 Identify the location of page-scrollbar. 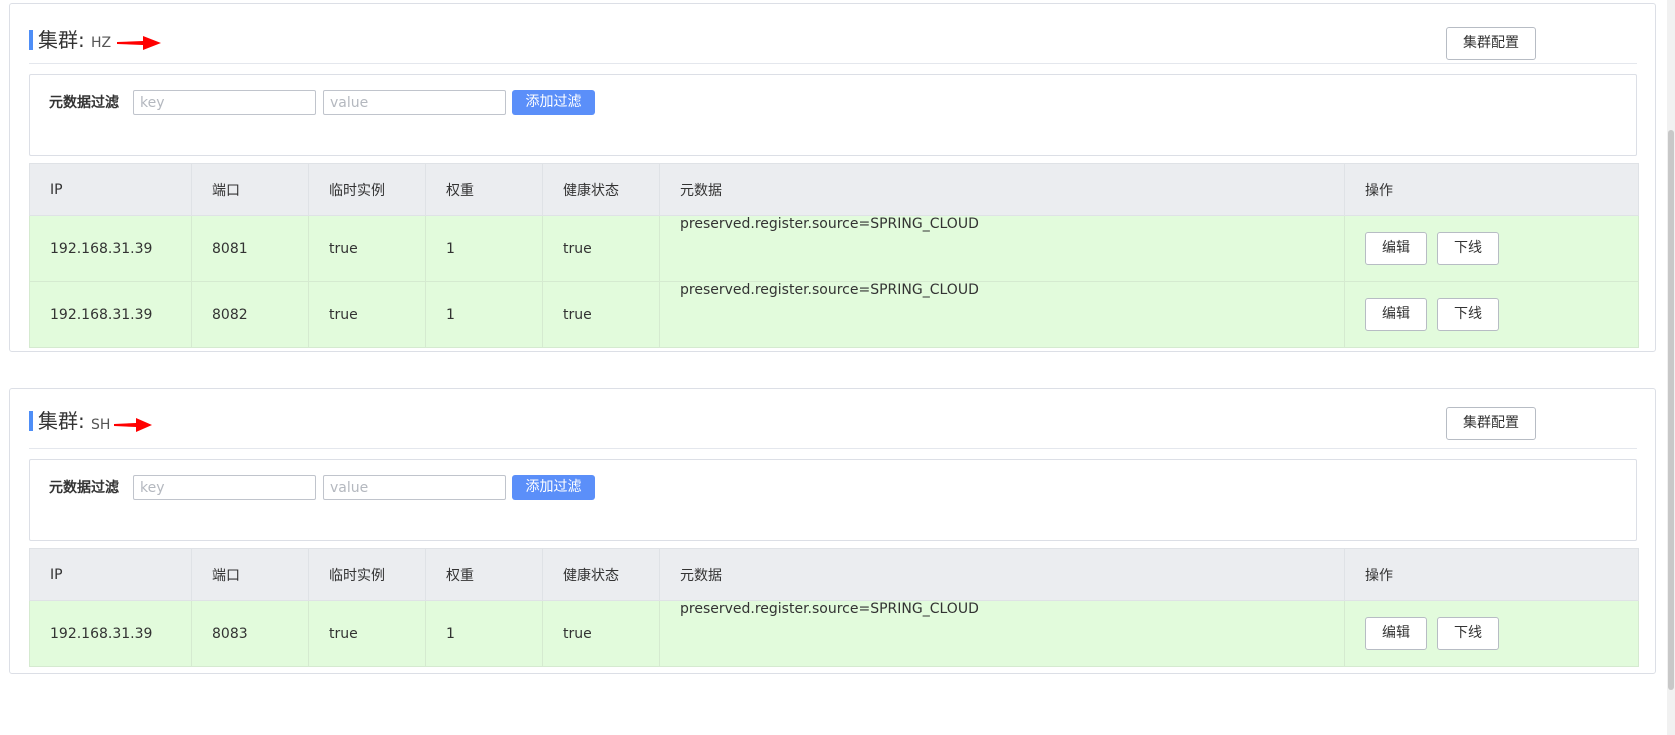
(1671, 367).